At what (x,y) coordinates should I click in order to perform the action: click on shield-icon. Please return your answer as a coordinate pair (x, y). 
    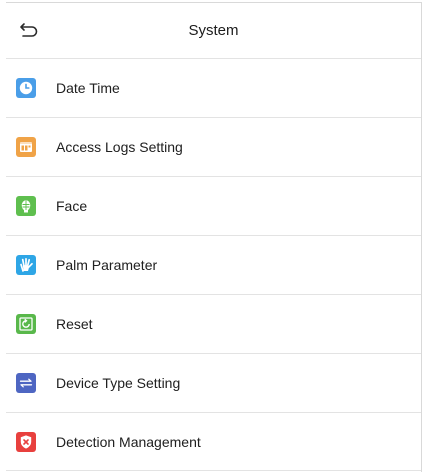
    Looking at the image, I should click on (26, 441).